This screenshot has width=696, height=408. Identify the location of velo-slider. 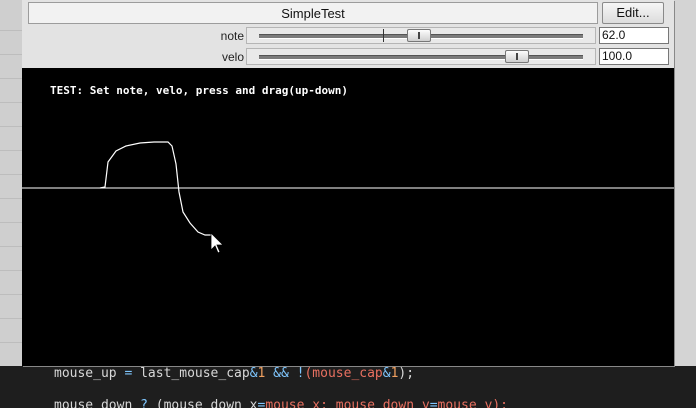
(421, 56).